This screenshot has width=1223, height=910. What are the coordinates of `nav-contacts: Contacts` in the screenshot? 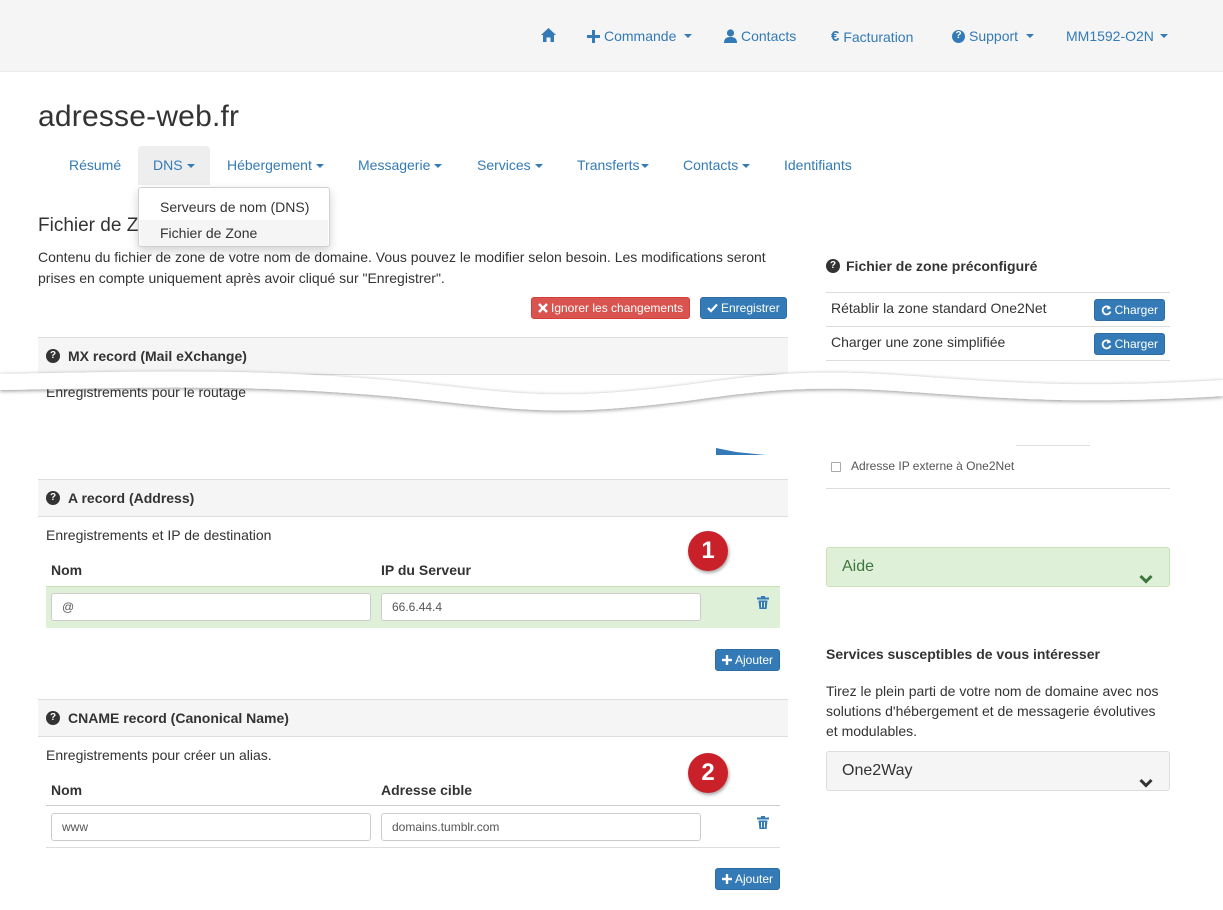 It's located at (760, 36).